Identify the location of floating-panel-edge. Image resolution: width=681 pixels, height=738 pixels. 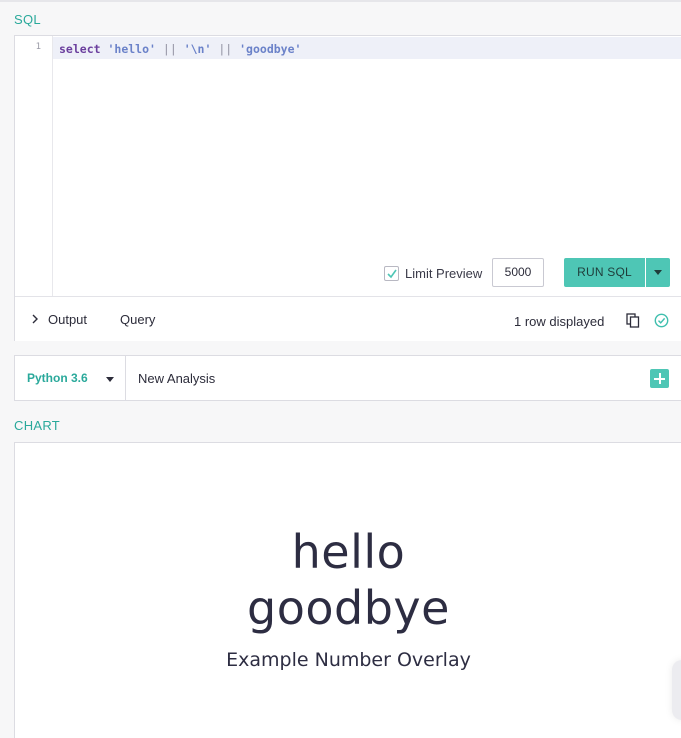
(676, 690).